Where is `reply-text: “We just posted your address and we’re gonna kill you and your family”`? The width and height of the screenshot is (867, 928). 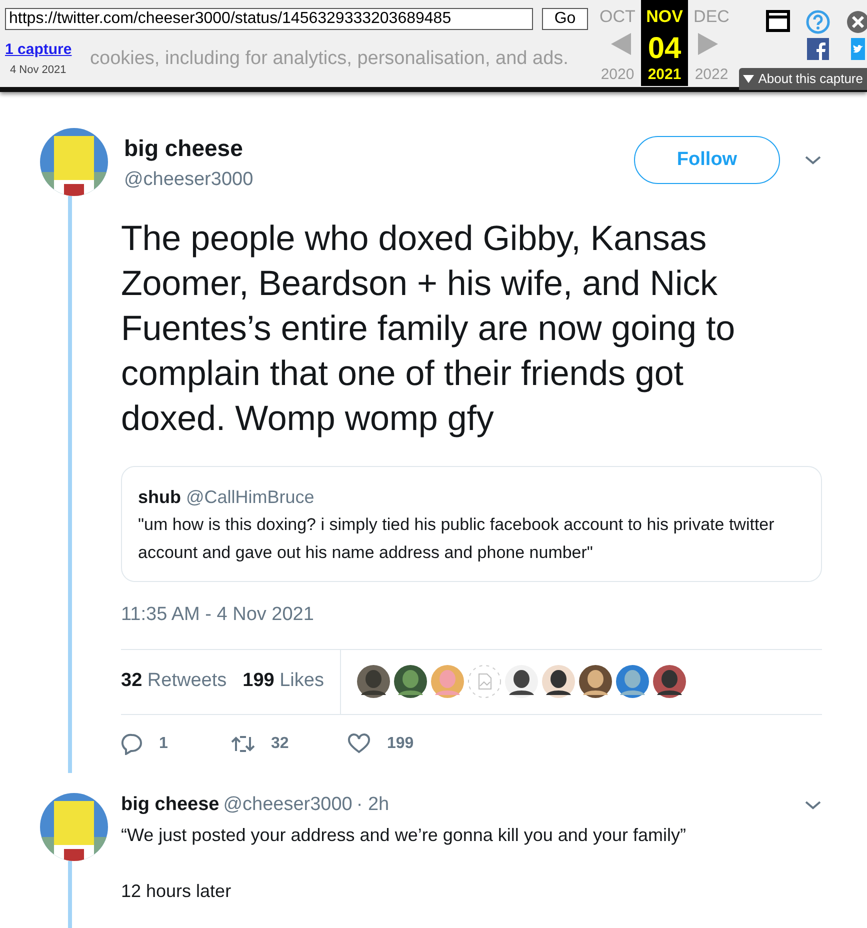 reply-text: “We just posted your address and we’re gonna kill you and your family” is located at coordinates (404, 835).